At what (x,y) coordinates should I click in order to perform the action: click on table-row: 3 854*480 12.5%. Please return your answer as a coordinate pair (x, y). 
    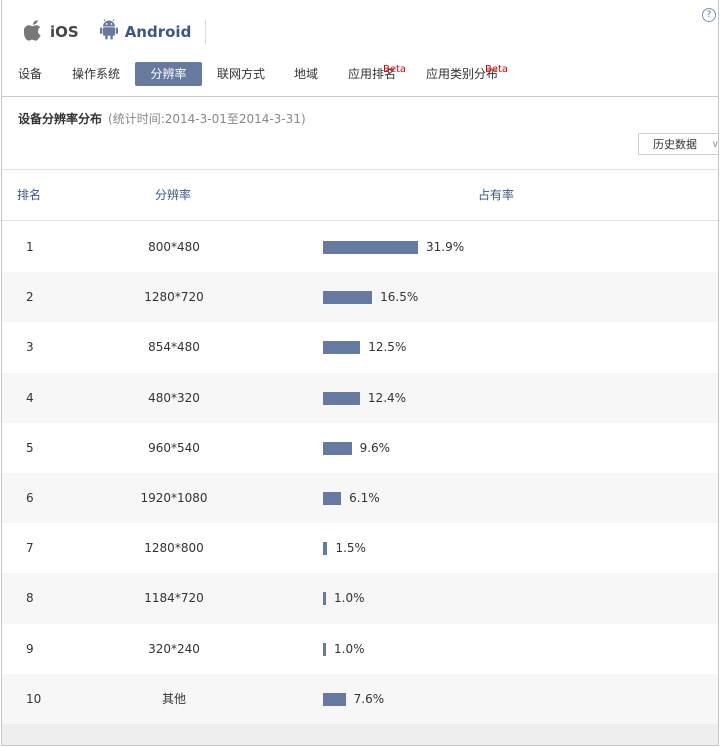
    Looking at the image, I should click on (360, 347).